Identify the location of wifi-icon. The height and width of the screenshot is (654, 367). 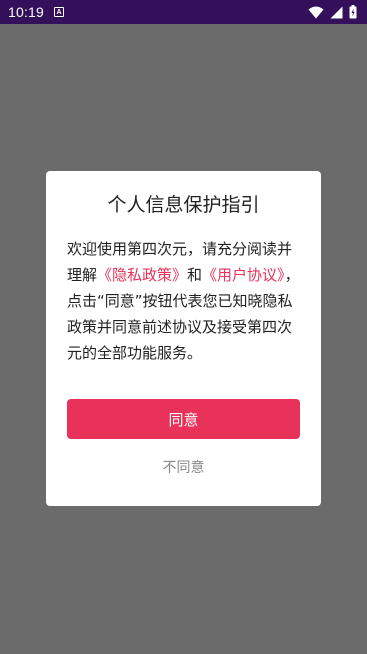
(316, 12).